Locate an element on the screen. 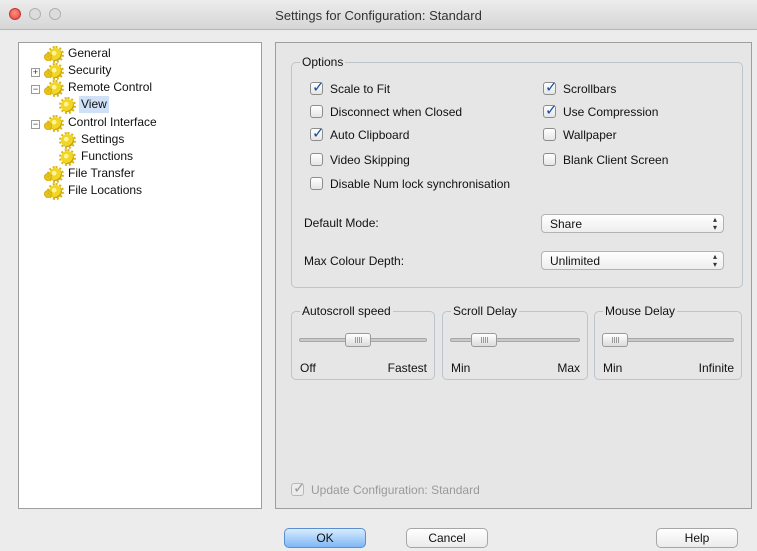 The height and width of the screenshot is (551, 757). mouse-delay-thumb is located at coordinates (615, 340).